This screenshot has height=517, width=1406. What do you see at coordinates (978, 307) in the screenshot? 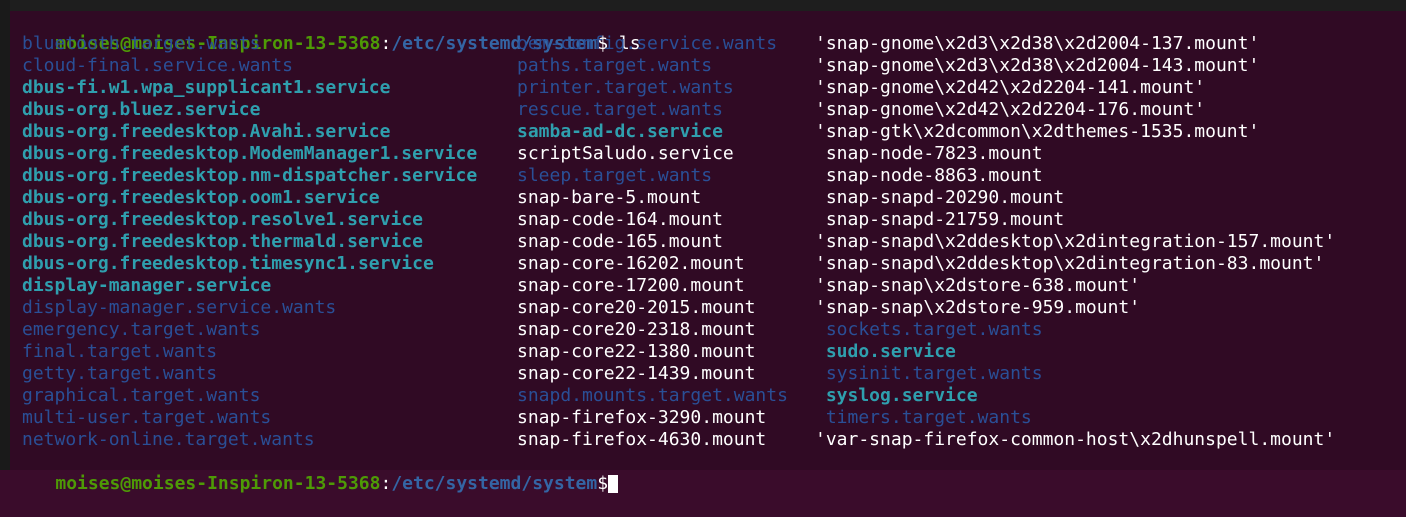
I see `ls-entry: 'snap-snap\x2dstore-959.mount'` at bounding box center [978, 307].